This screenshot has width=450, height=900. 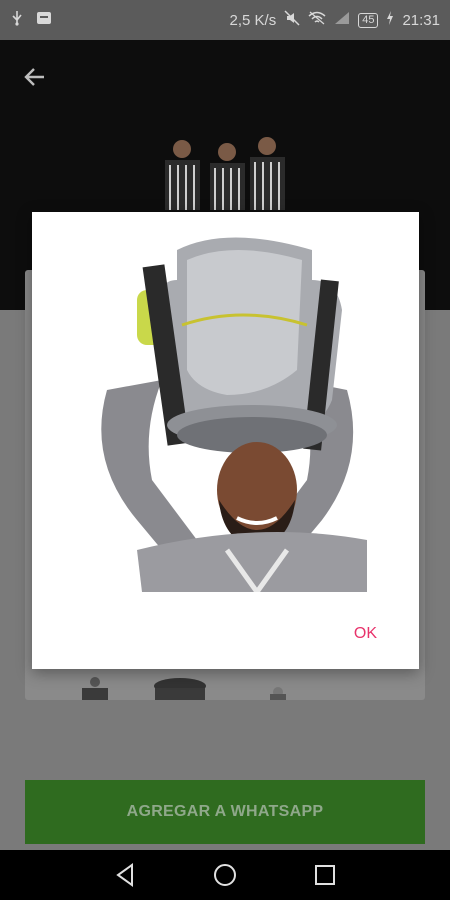 I want to click on battery-indicator: 45, so click(x=368, y=20).